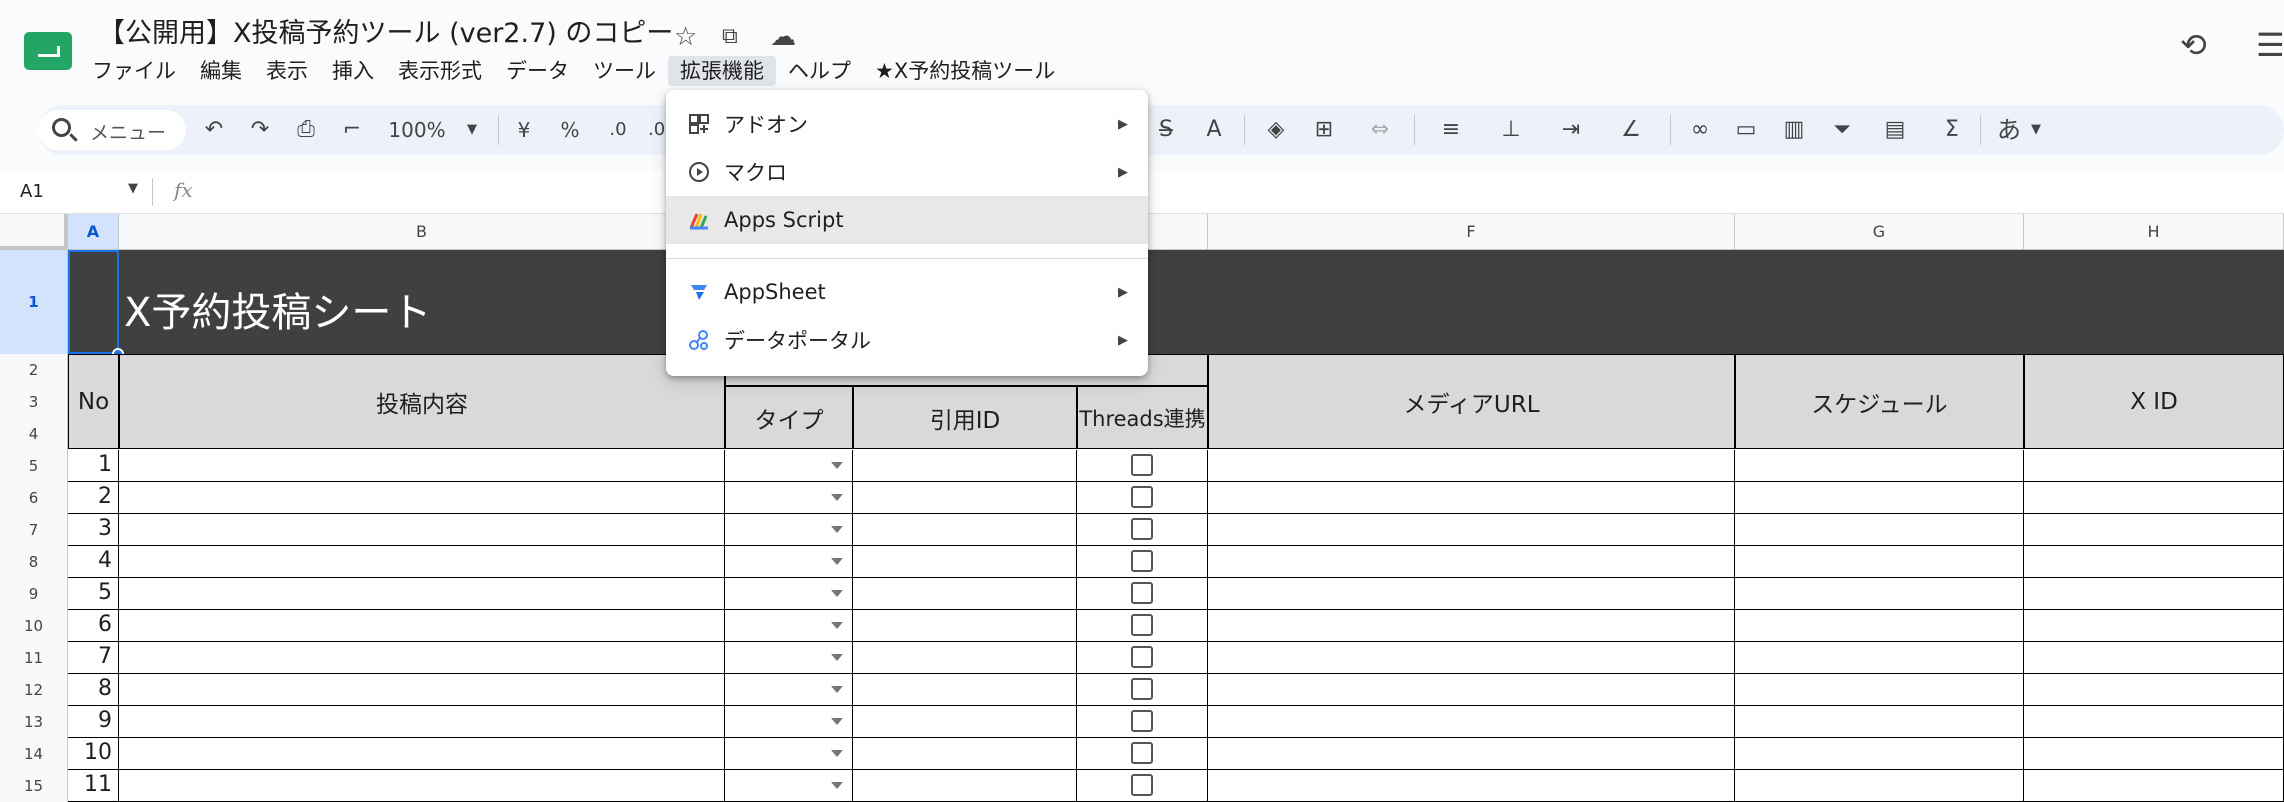 The image size is (2284, 802). I want to click on merge-cells-icon: ⇔, so click(1380, 130).